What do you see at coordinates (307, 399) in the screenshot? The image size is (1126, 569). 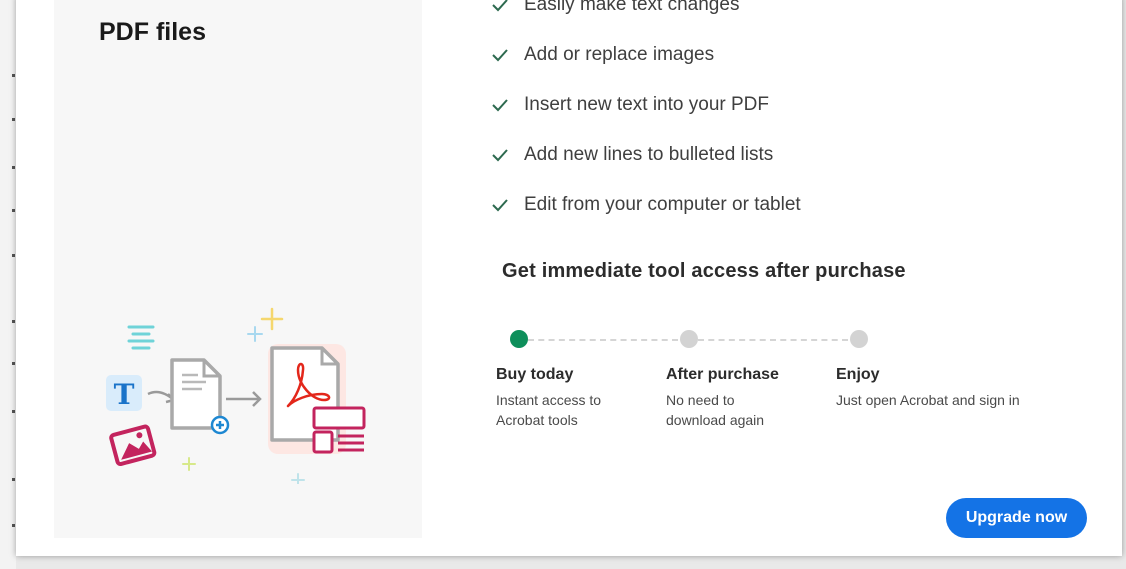 I see `acrobat-pdf-icon` at bounding box center [307, 399].